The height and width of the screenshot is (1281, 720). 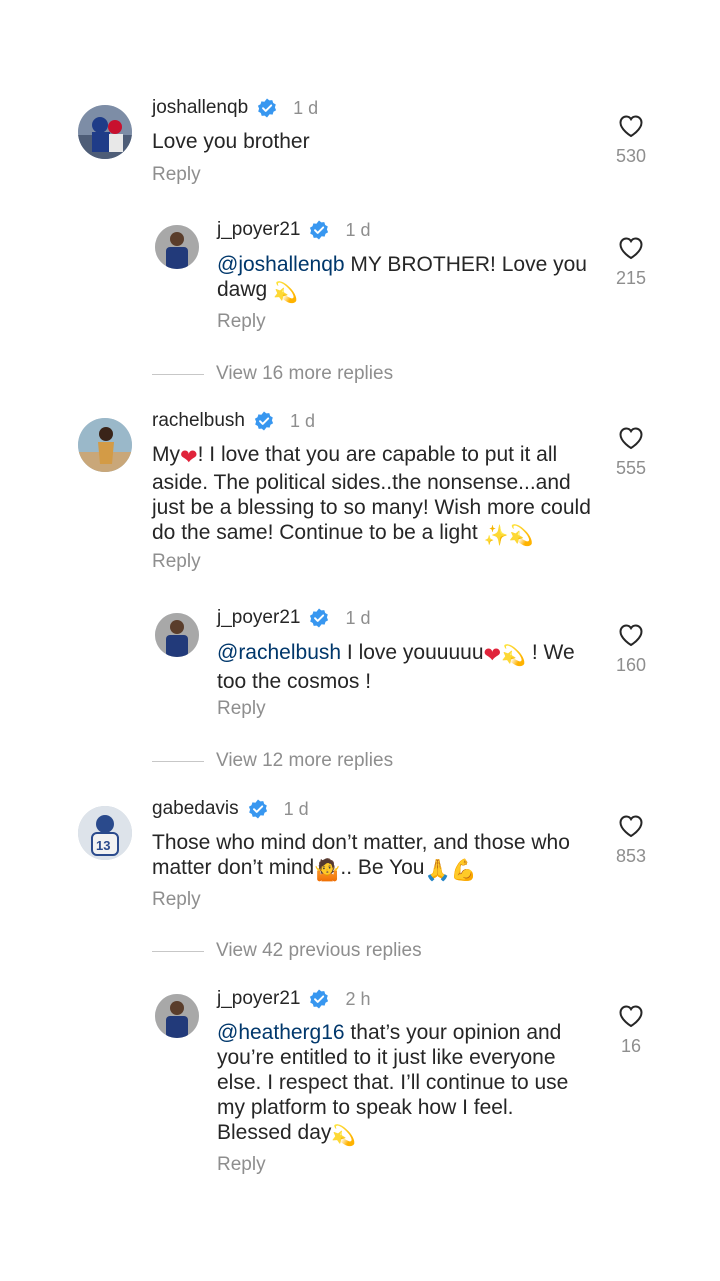 What do you see at coordinates (631, 1046) in the screenshot?
I see `like-count: 16` at bounding box center [631, 1046].